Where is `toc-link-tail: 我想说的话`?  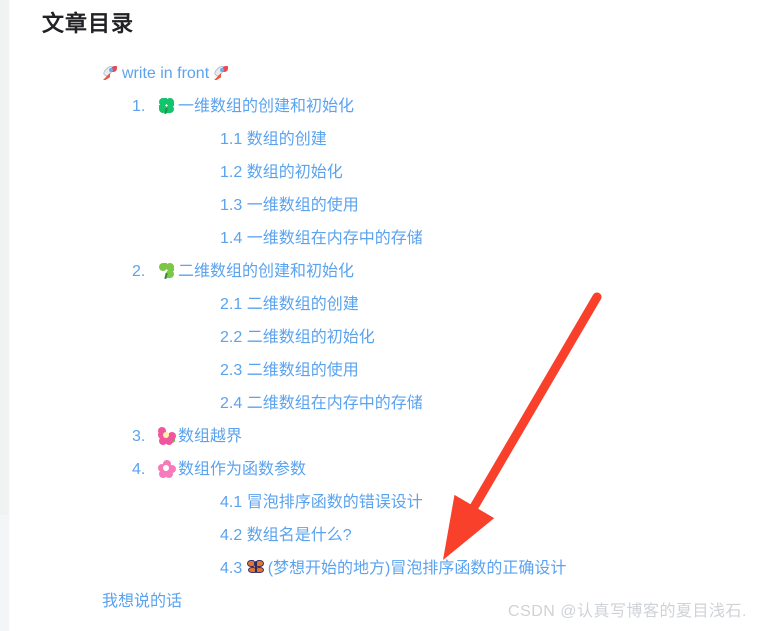
toc-link-tail: 我想说的话 is located at coordinates (142, 601).